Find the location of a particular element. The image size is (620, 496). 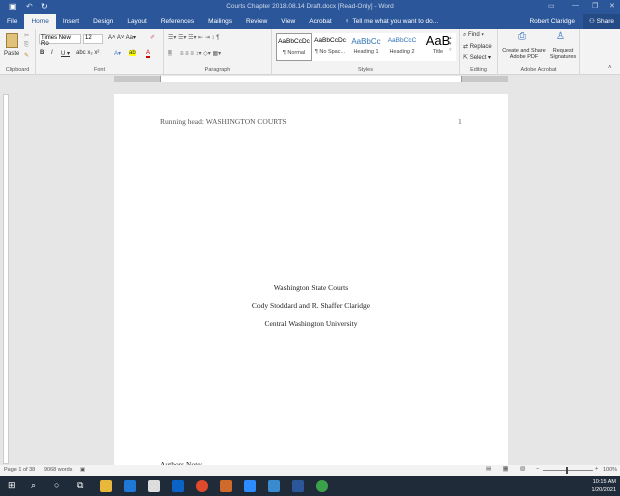

cut-icon: ✂ is located at coordinates (26, 35).